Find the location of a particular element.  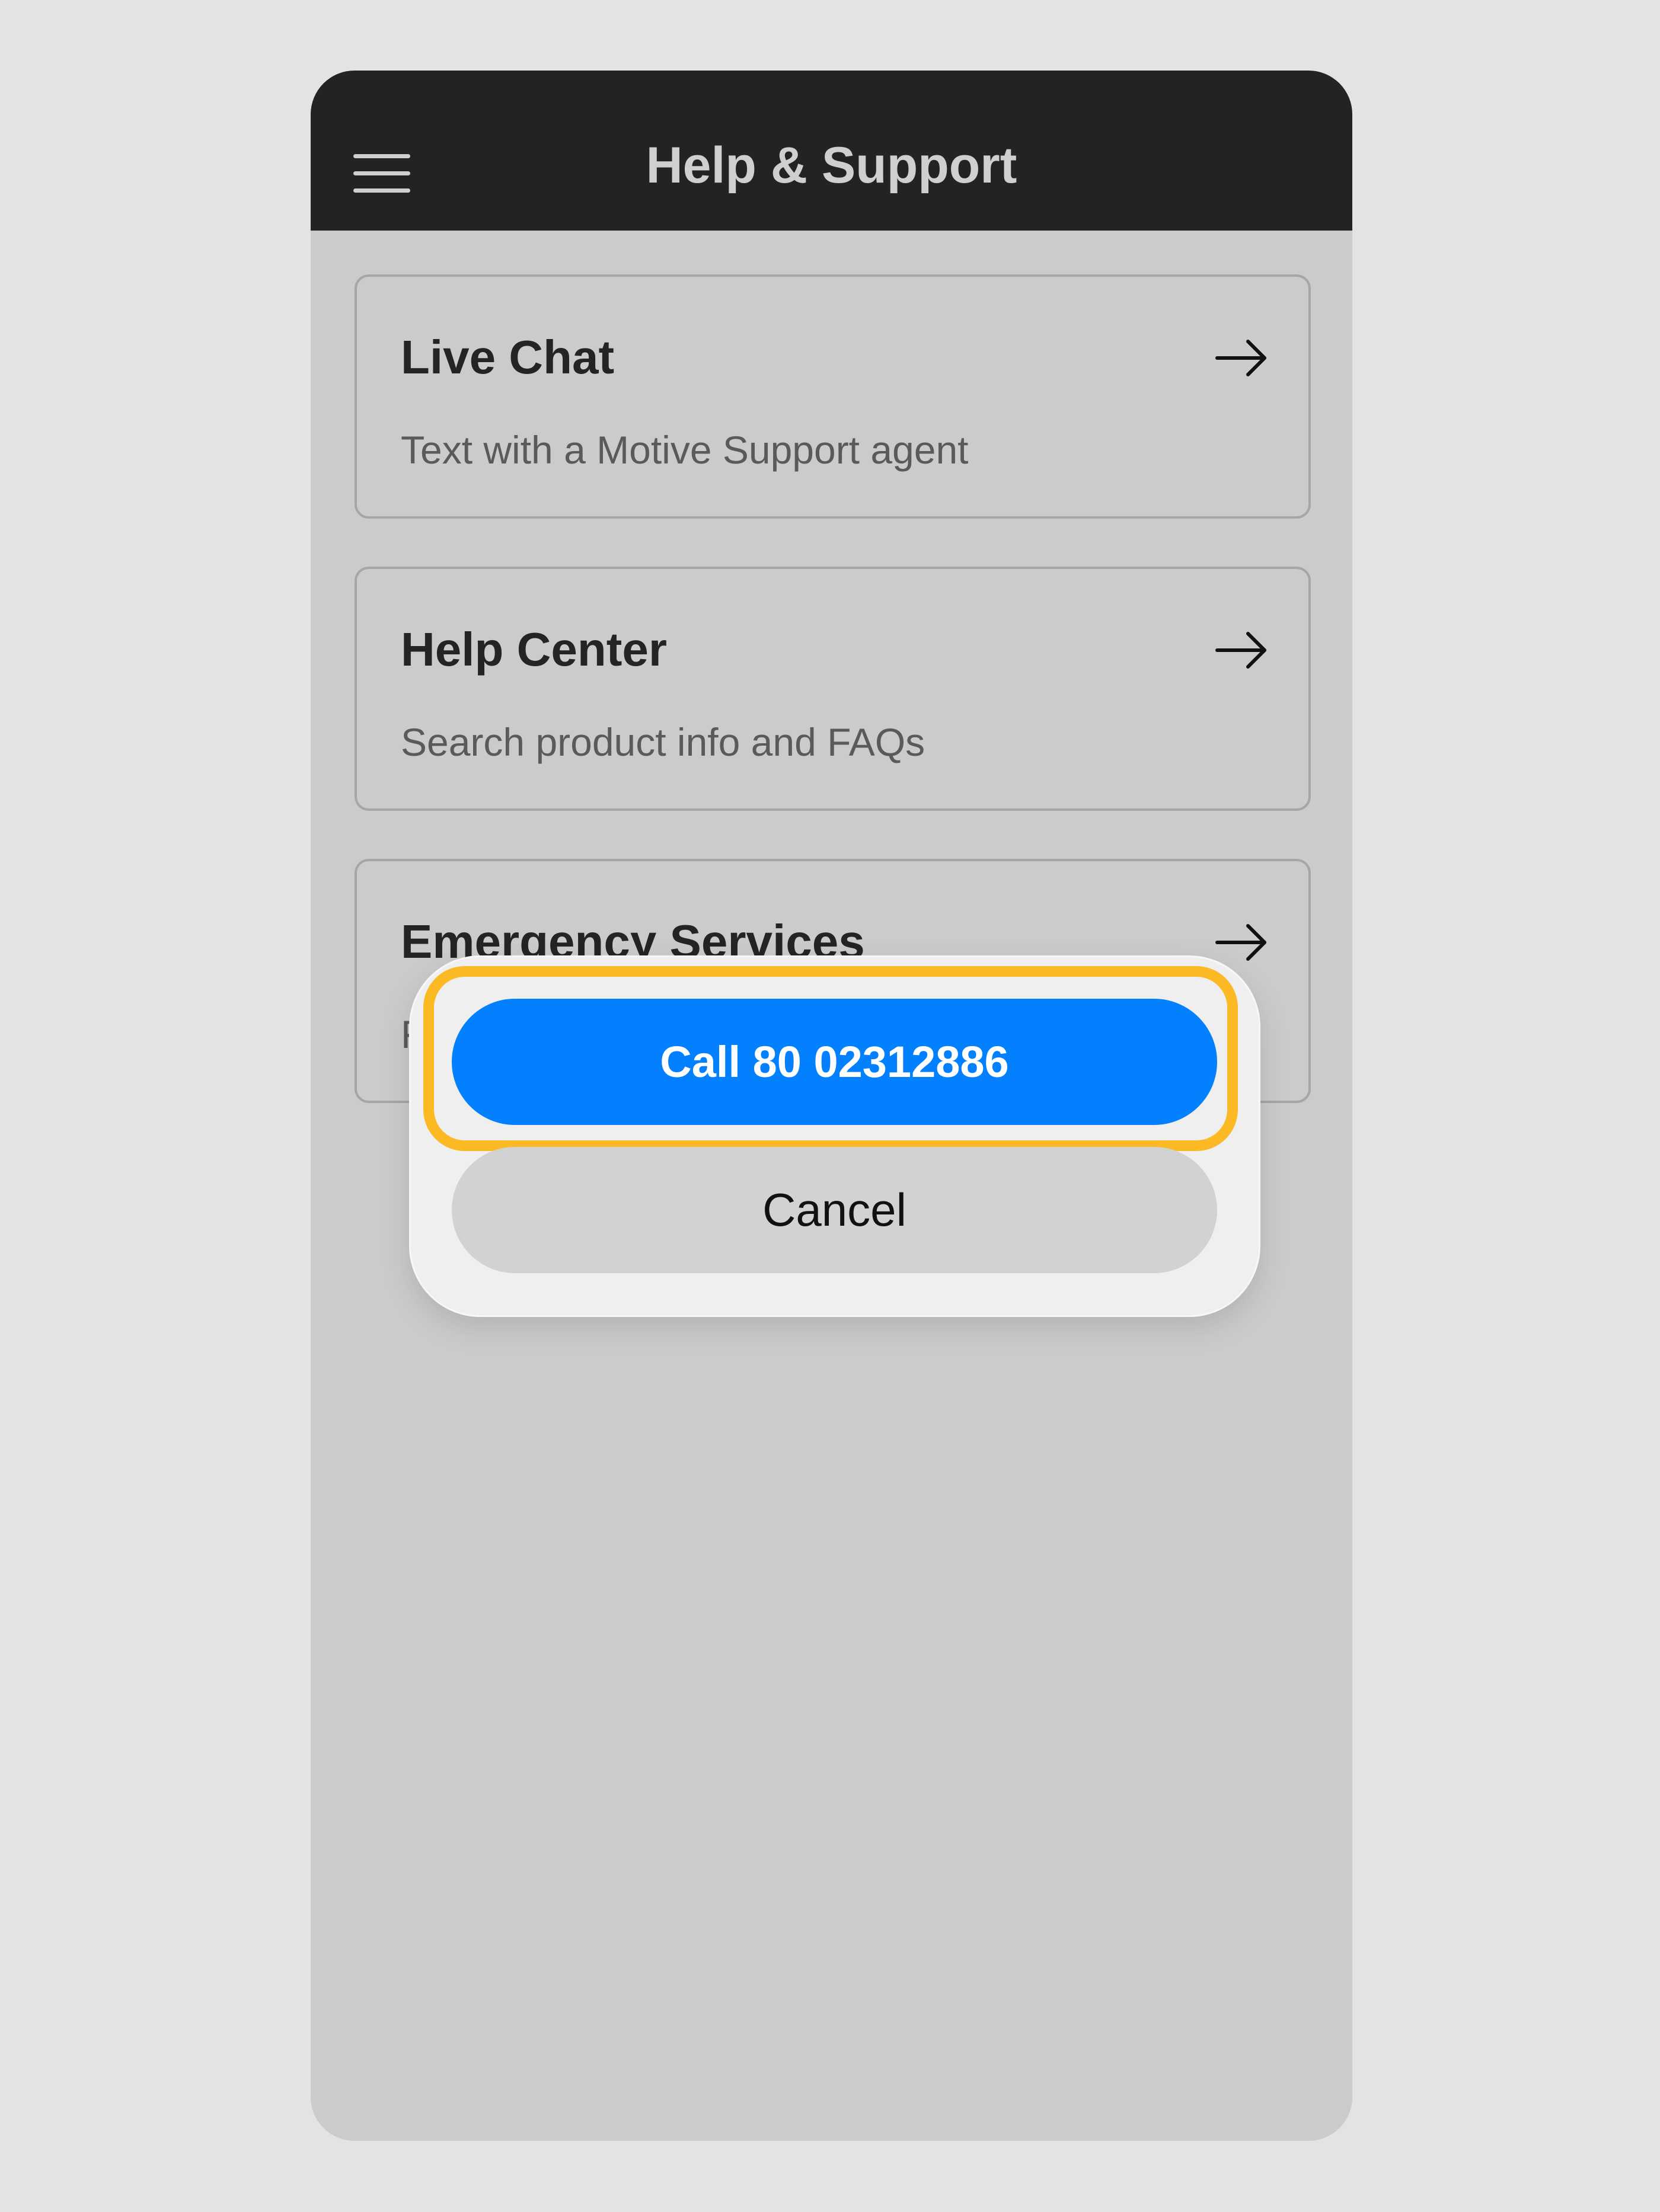

cancel-button: Cancel is located at coordinates (834, 1210).